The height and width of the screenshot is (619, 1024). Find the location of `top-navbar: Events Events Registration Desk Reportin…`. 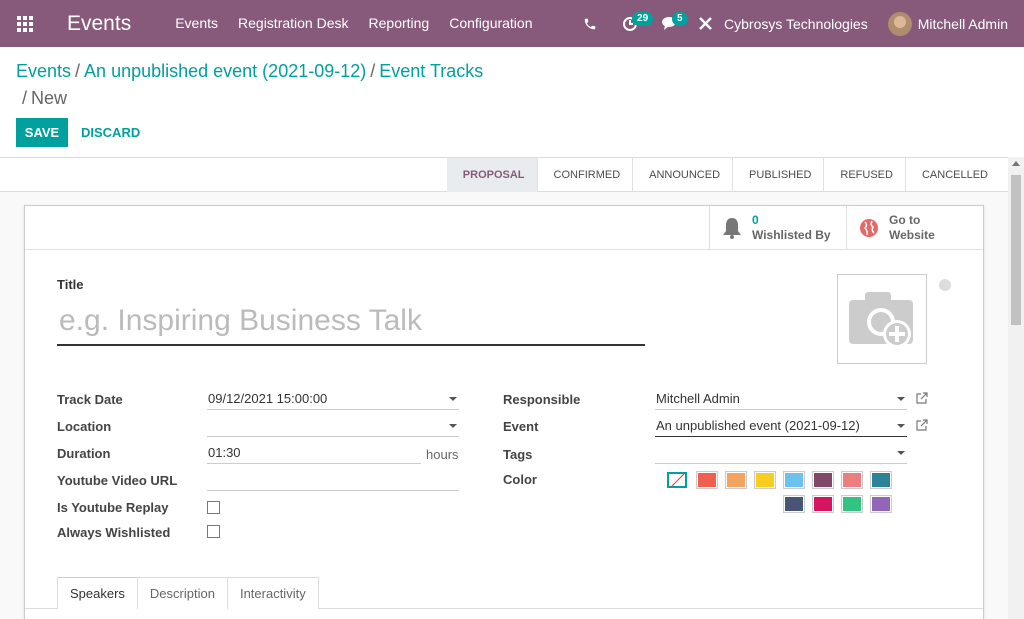

top-navbar: Events Events Registration Desk Reportin… is located at coordinates (512, 23).